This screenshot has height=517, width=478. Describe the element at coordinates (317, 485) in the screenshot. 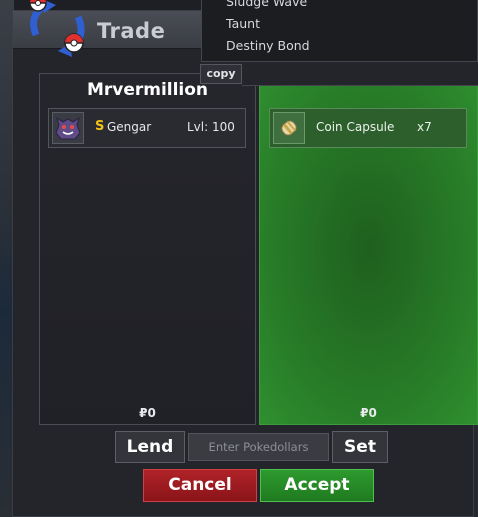

I see `accept-button: Accept` at that location.